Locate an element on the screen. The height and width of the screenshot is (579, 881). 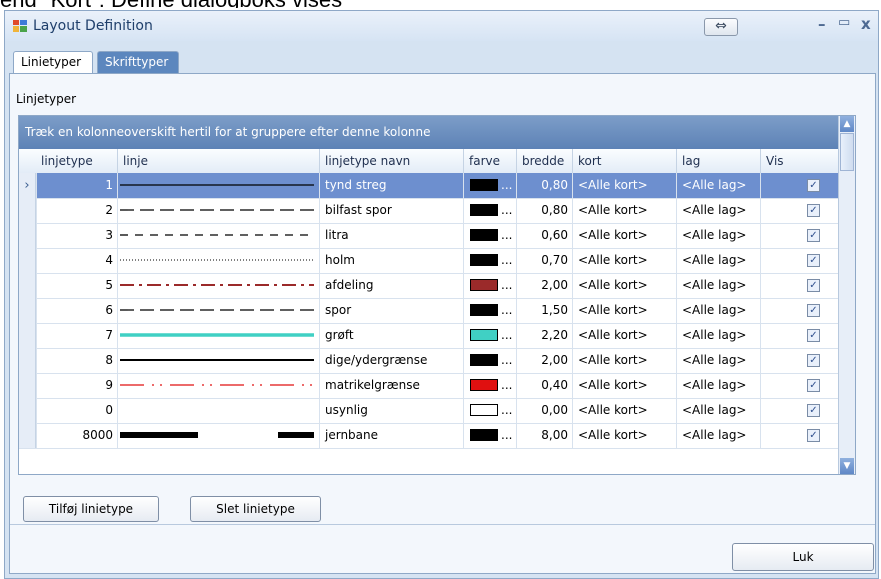
table-row: 0 usynlig... 0,00 <Alle kort> <Alle lag> ✓ is located at coordinates (437, 411).